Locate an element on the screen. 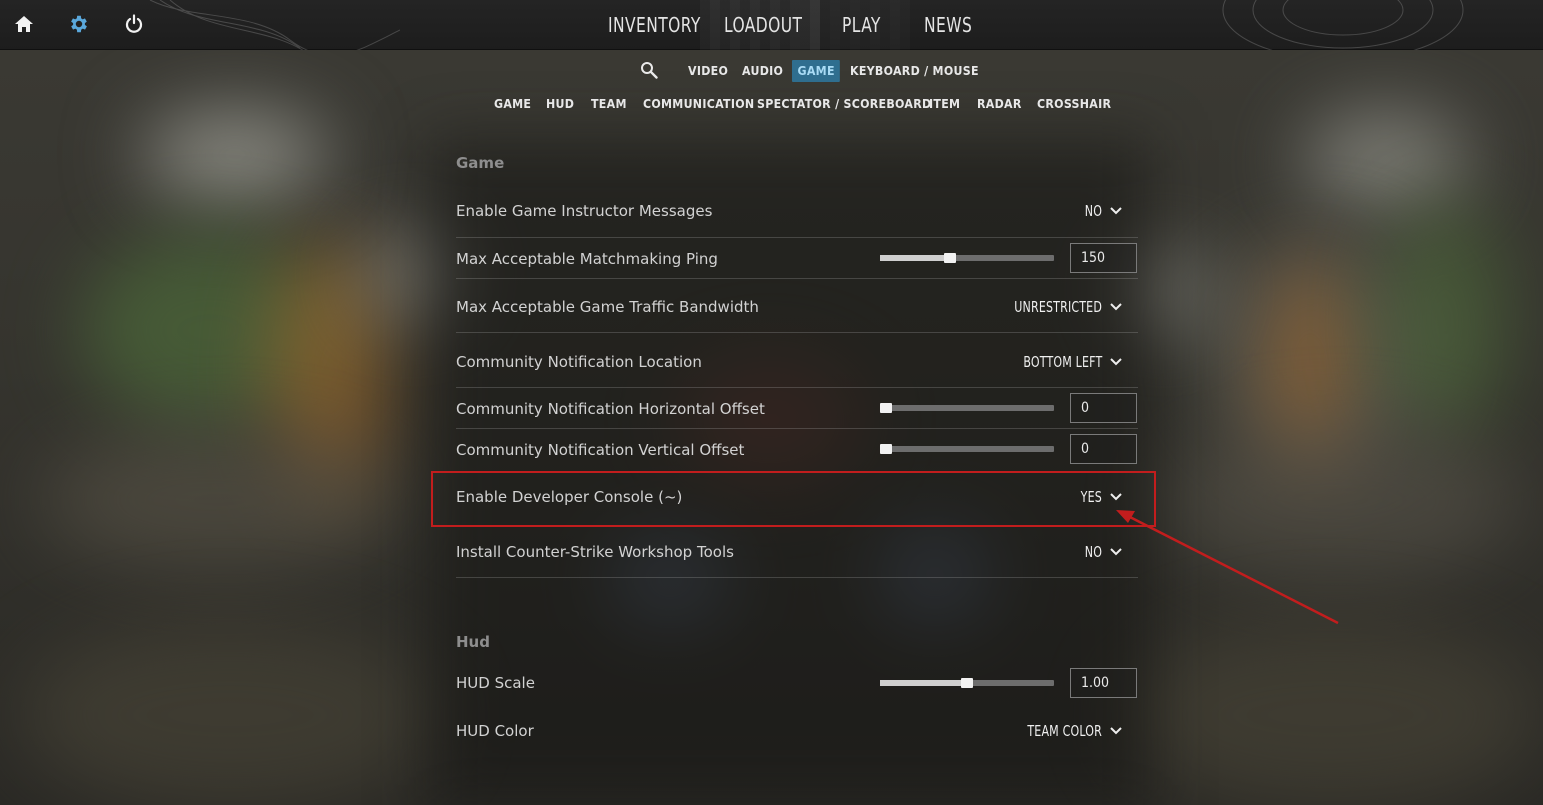 The image size is (1543, 805). category-item: ITEM is located at coordinates (944, 104).